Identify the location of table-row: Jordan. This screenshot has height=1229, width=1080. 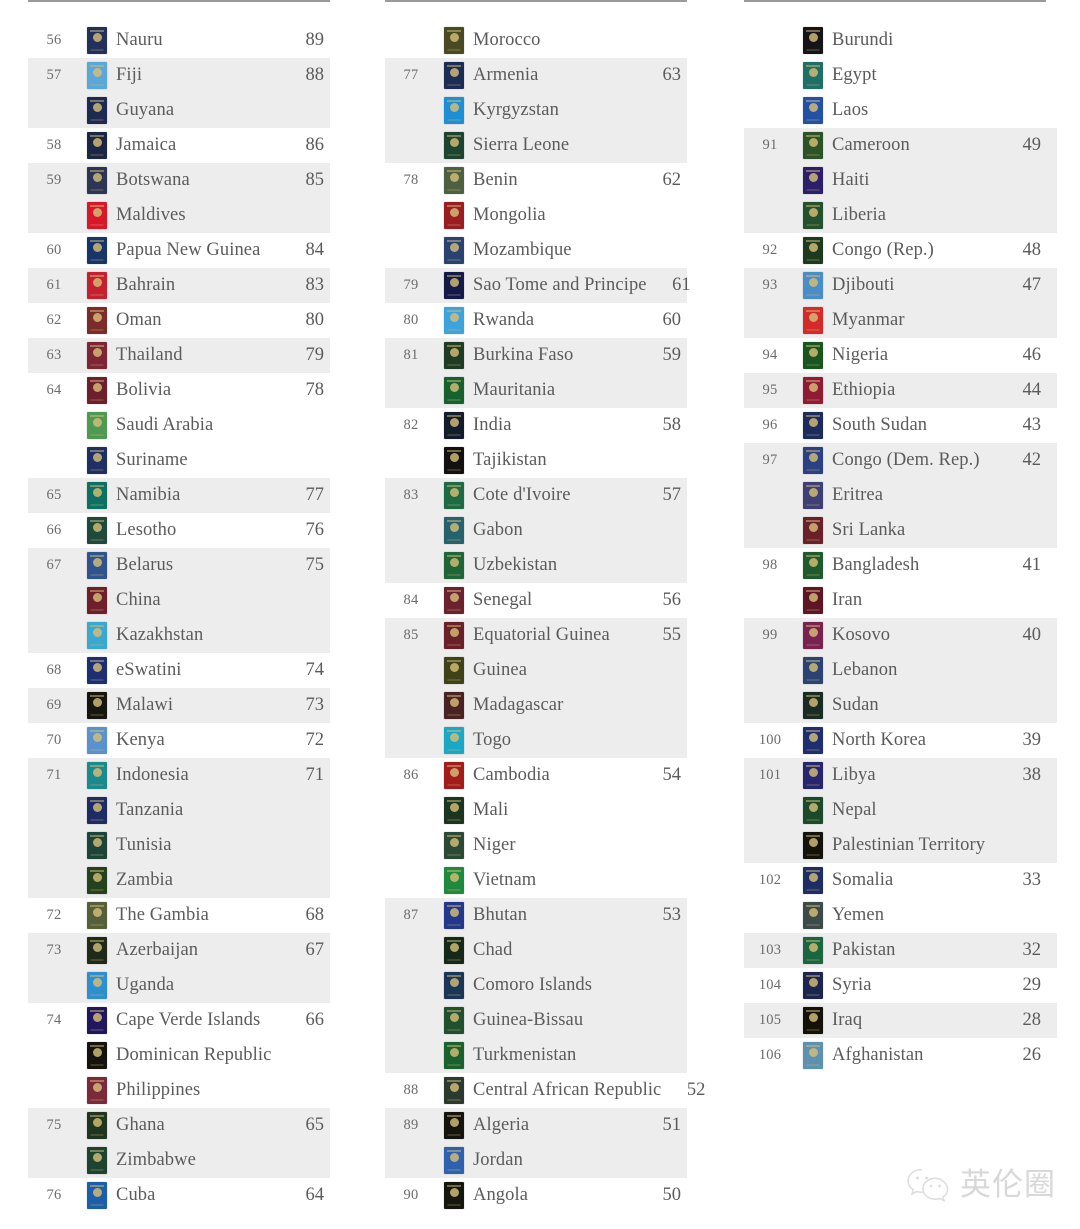
(536, 1160).